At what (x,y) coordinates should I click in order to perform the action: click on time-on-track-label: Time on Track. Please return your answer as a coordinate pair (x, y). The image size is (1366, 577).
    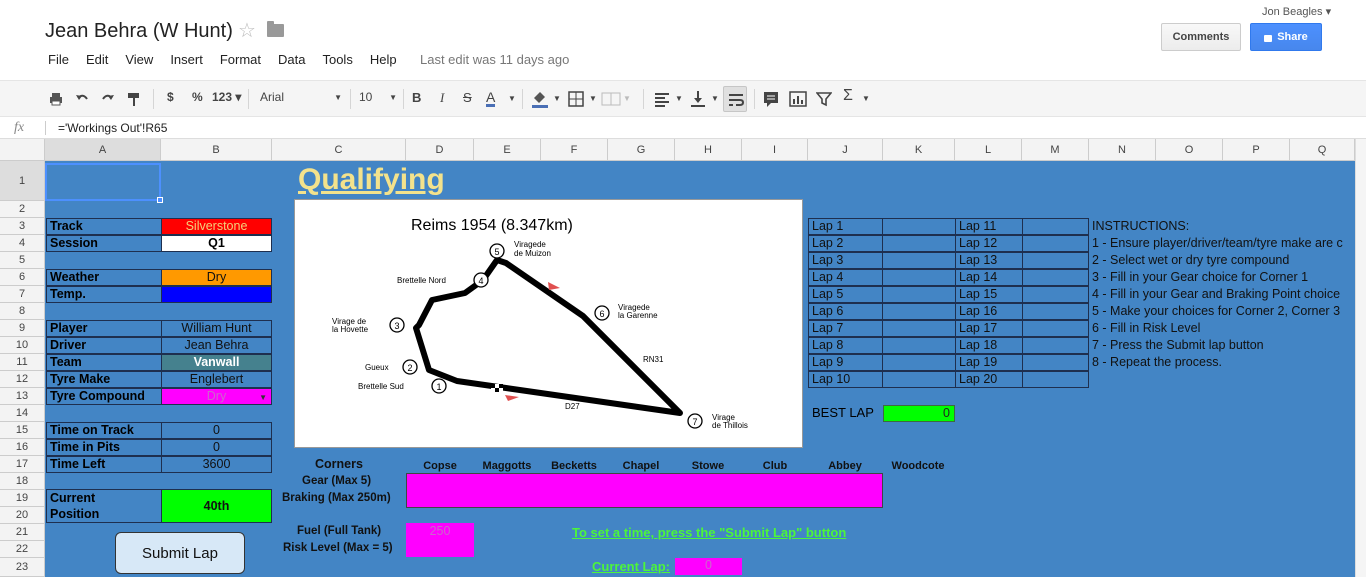
    Looking at the image, I should click on (104, 430).